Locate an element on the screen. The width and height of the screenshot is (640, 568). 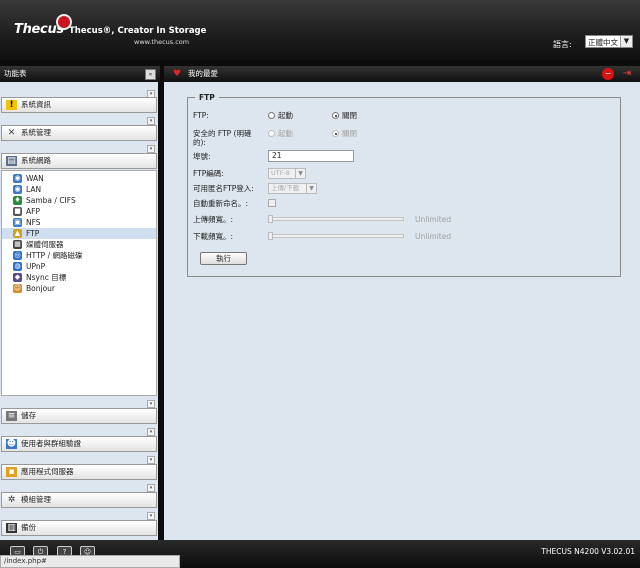
secure-ftp-disable-radio is located at coordinates (335, 133).